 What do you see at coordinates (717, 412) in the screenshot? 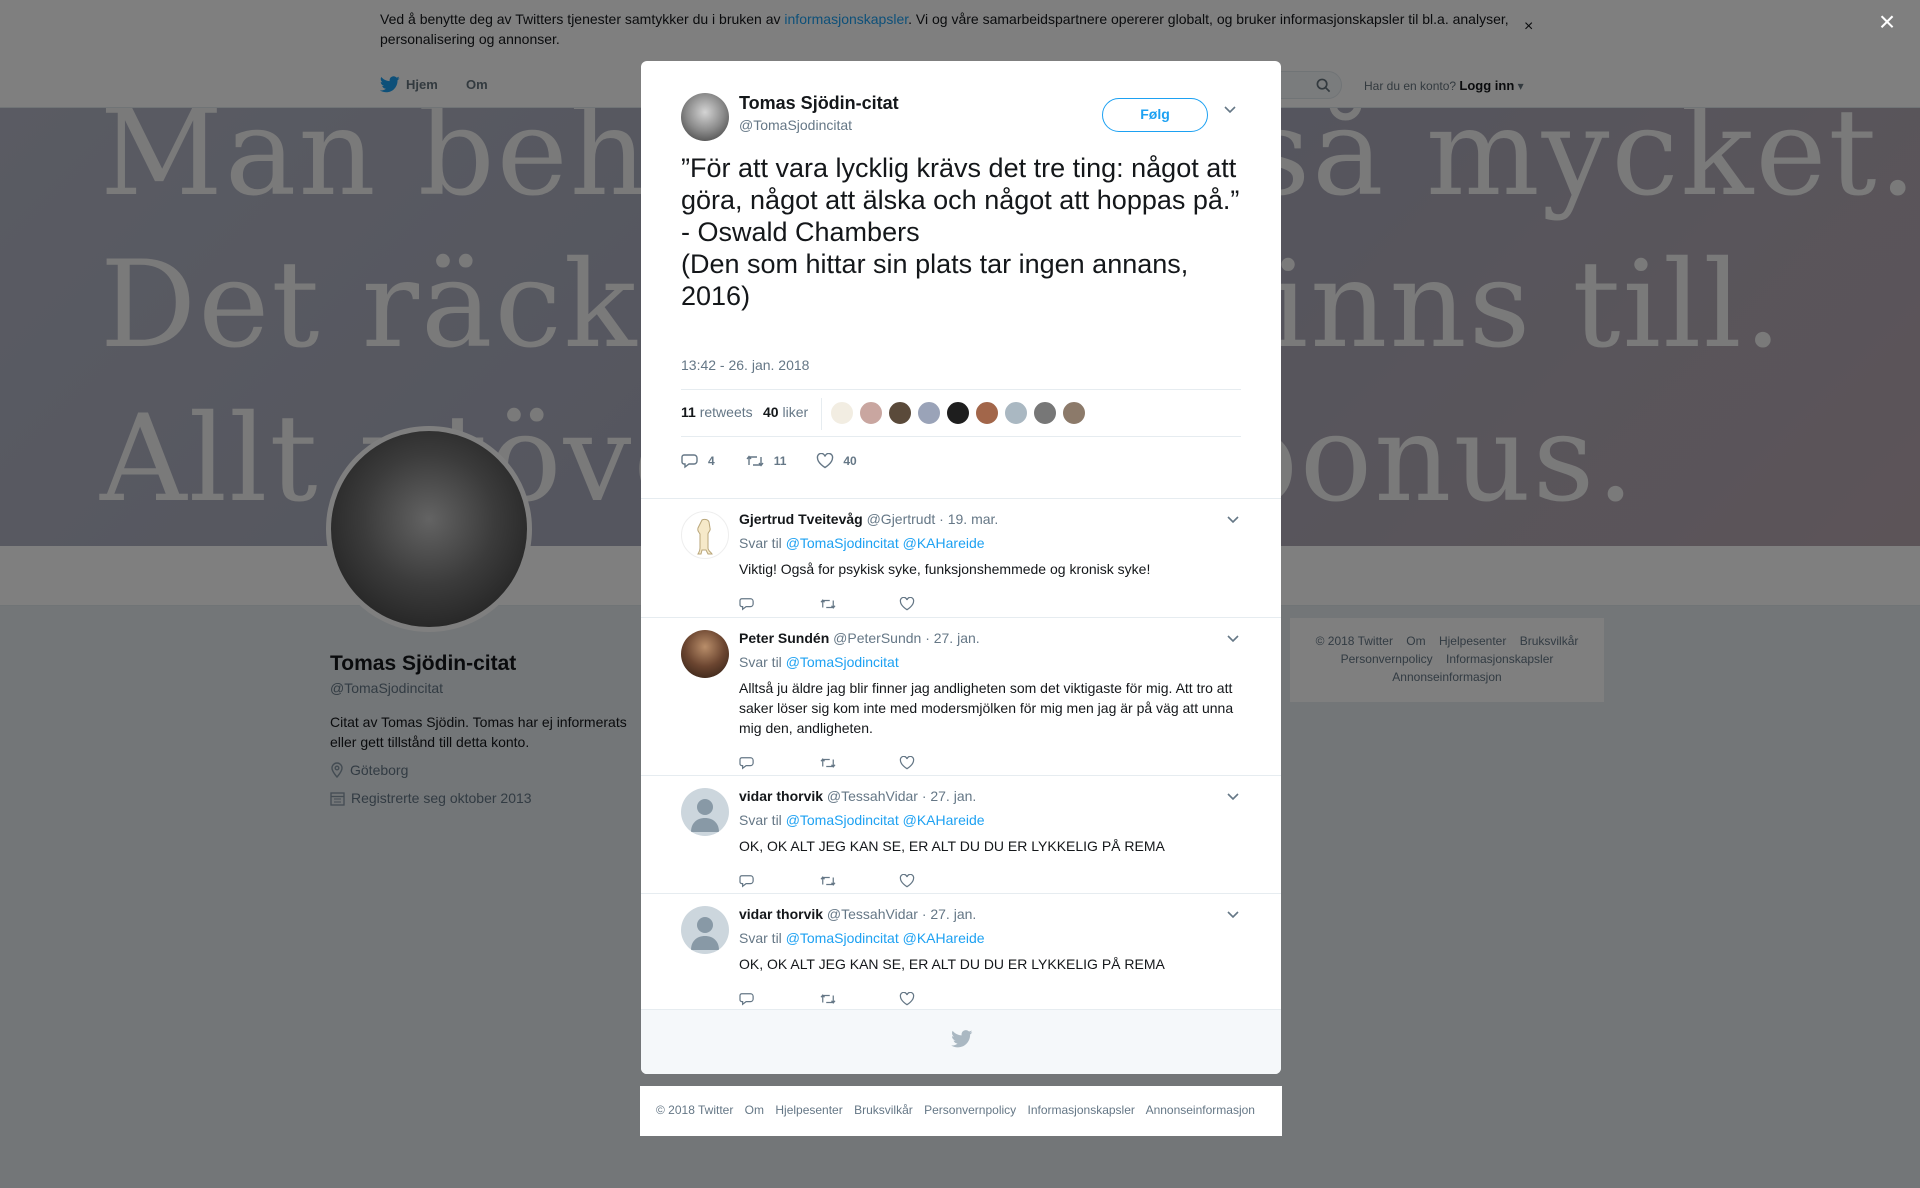
I see `retweets-stat: 11 retweets` at bounding box center [717, 412].